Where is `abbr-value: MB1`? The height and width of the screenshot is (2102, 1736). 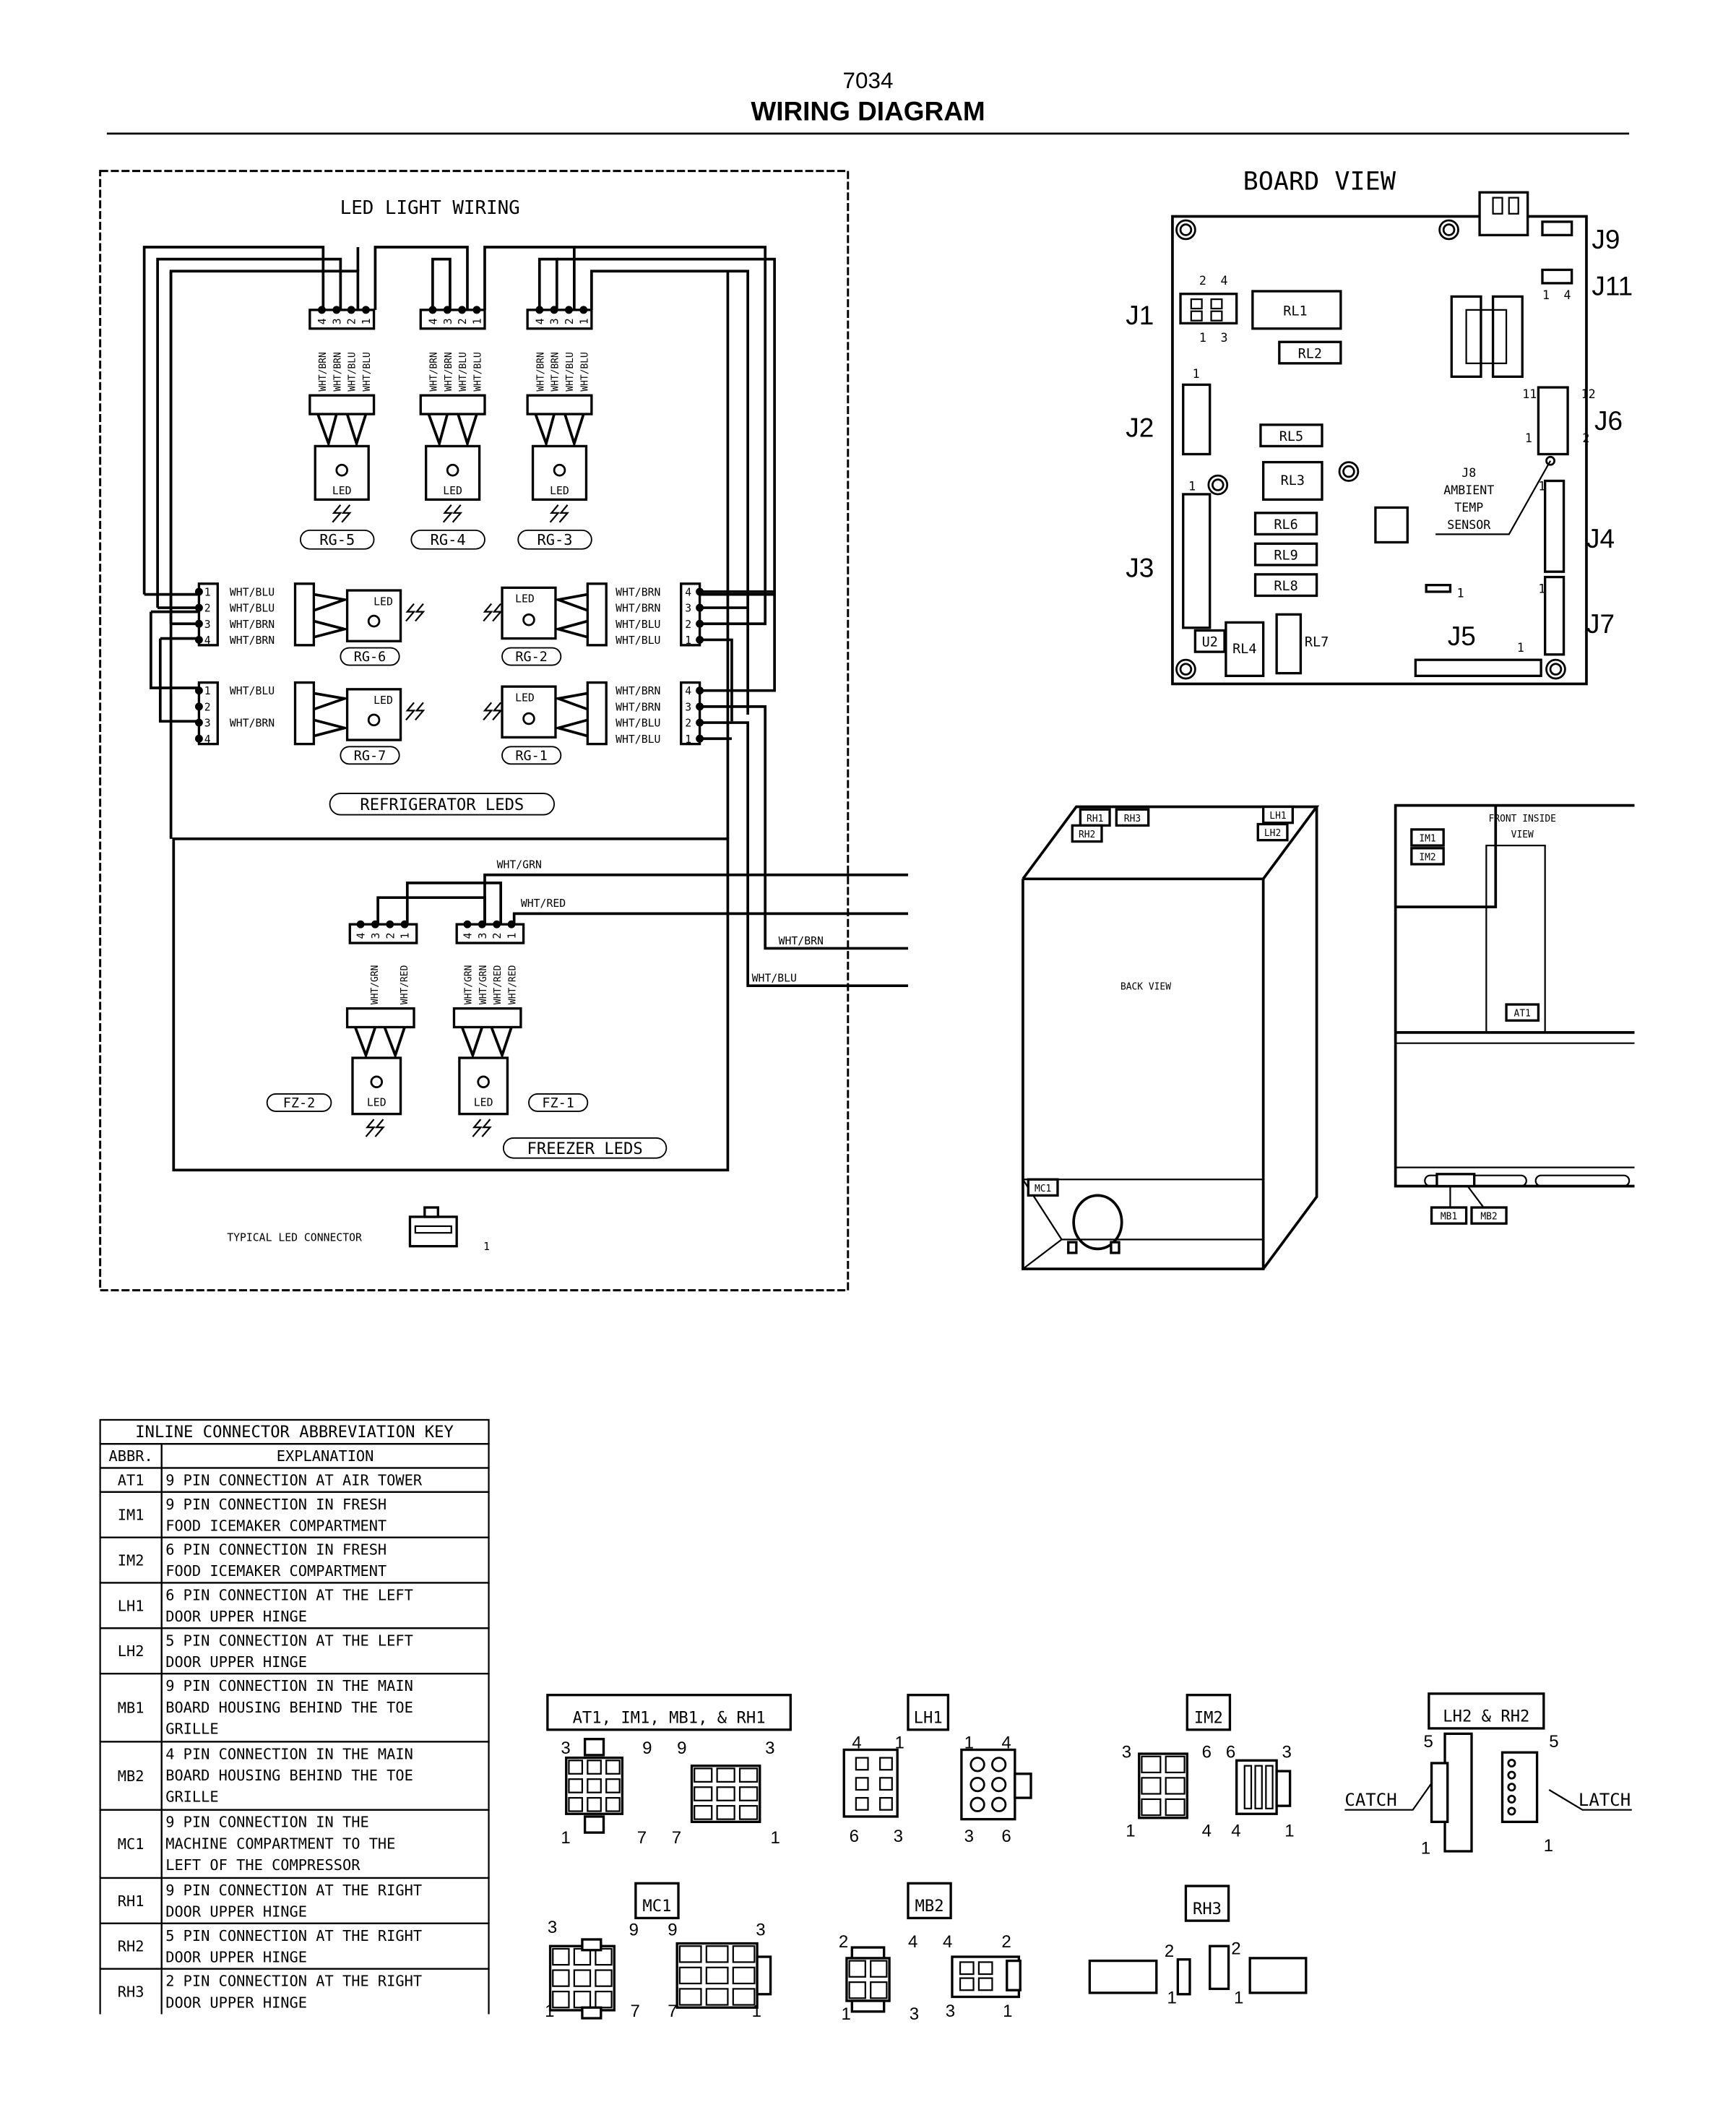 abbr-value: MB1 is located at coordinates (131, 1708).